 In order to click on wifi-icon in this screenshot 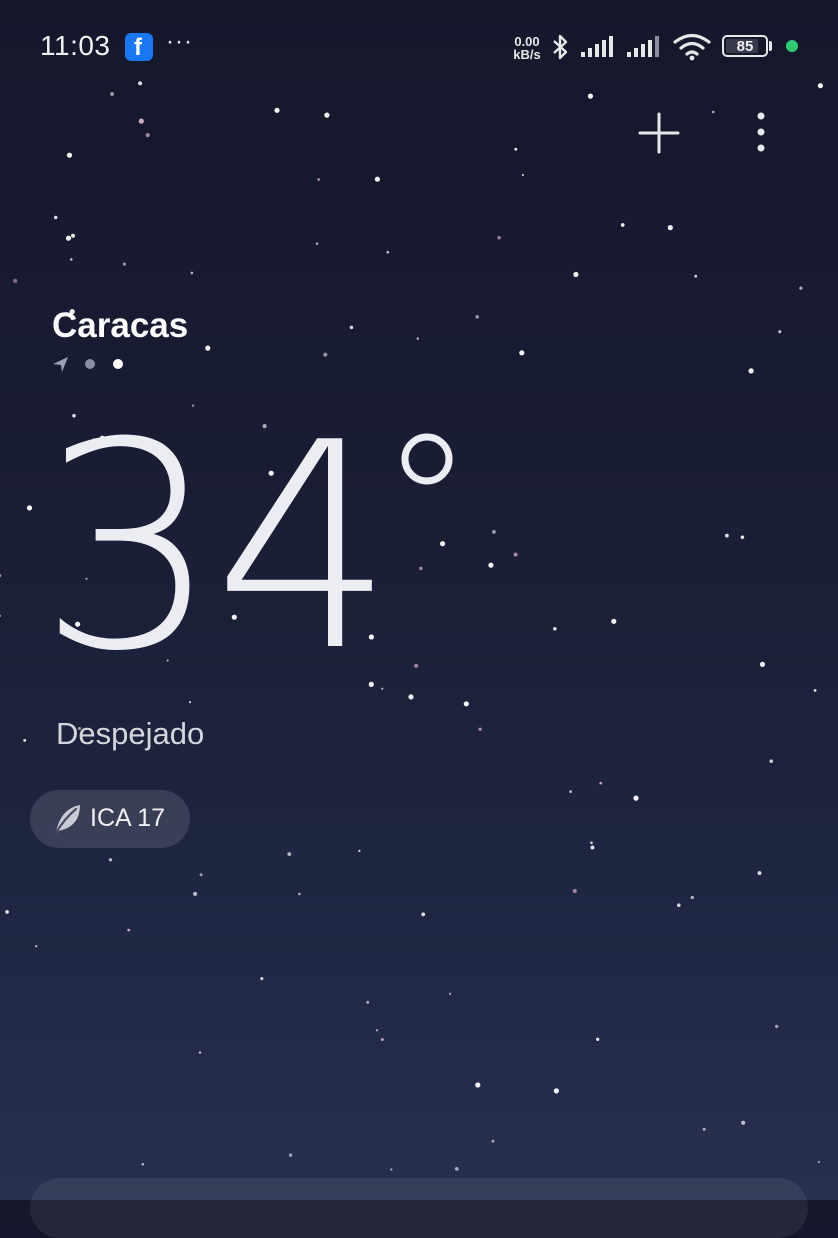, I will do `click(692, 47)`.